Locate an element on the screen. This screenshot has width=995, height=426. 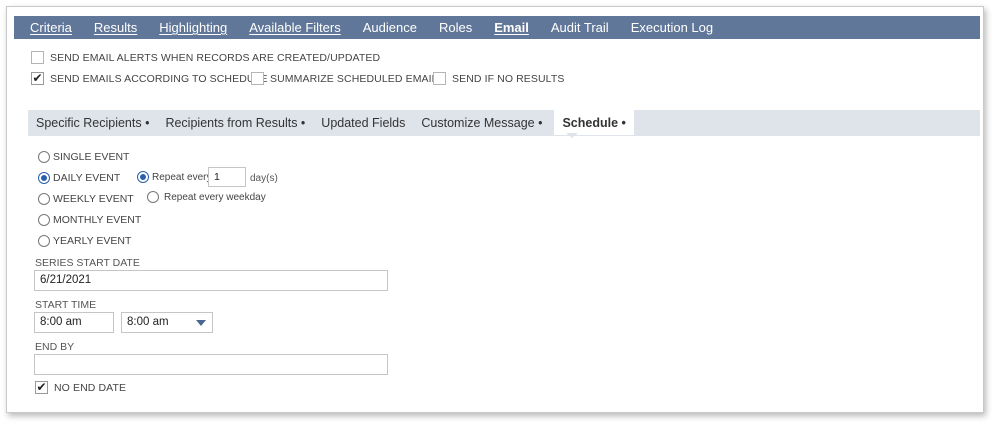
schedule-label: SEND EMAILS ACCORDING TO SCHEDULE is located at coordinates (159, 78).